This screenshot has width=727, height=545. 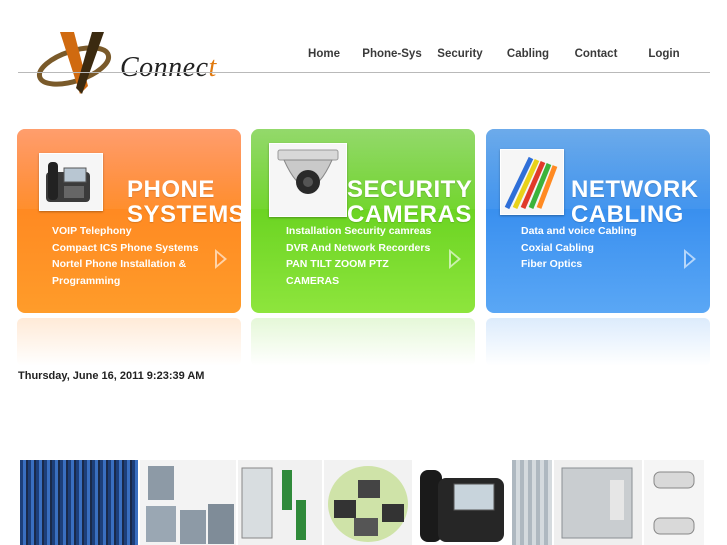 I want to click on logo-text-accent: t, so click(x=212, y=67).